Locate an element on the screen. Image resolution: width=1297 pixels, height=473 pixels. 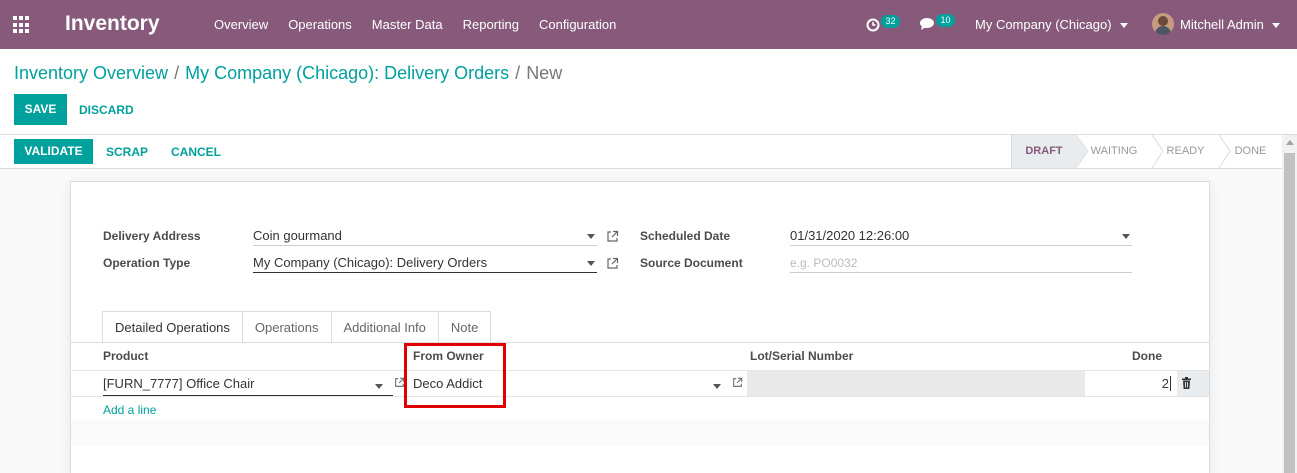
delivery-address-label: Delivery Address is located at coordinates (152, 236).